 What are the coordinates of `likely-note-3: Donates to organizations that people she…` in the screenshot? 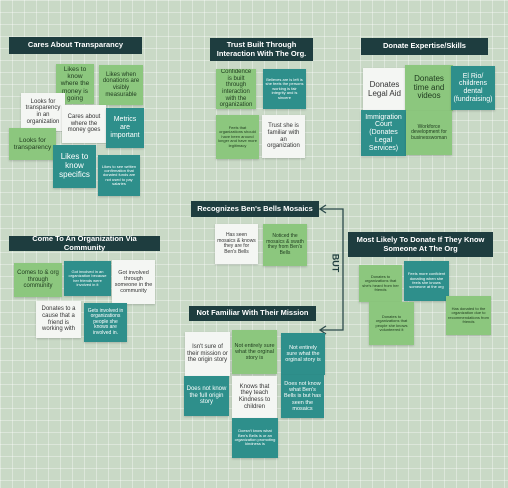 It's located at (391, 323).